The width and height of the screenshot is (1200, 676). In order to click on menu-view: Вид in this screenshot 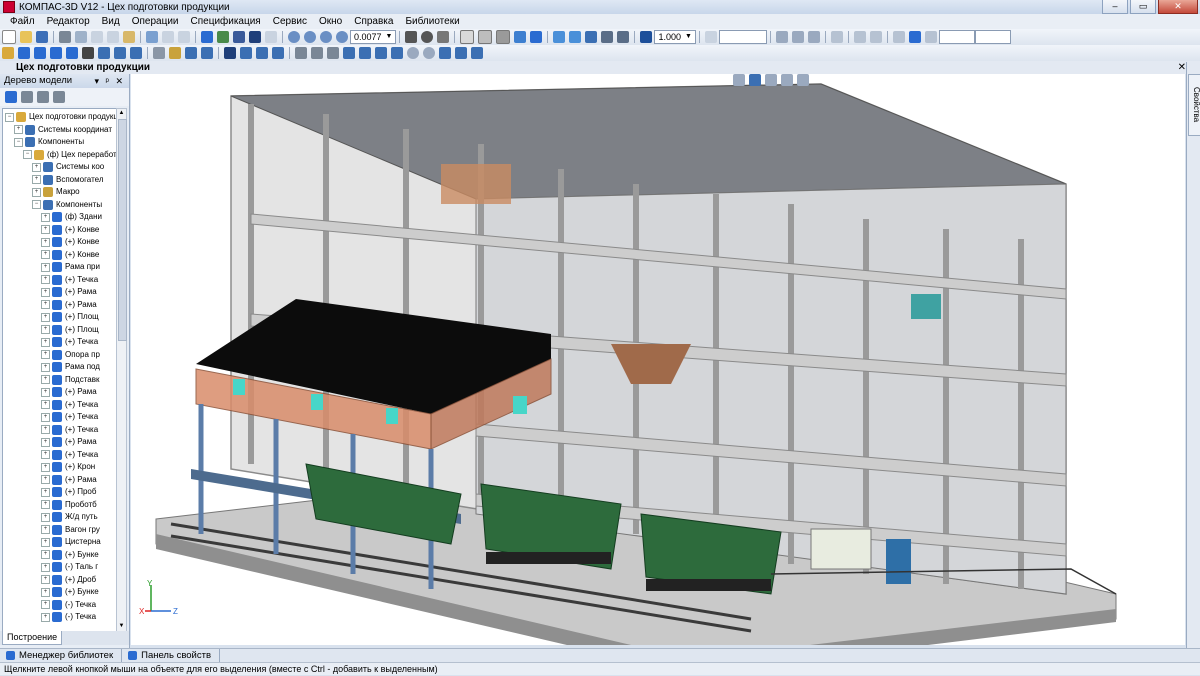, I will do `click(111, 21)`.